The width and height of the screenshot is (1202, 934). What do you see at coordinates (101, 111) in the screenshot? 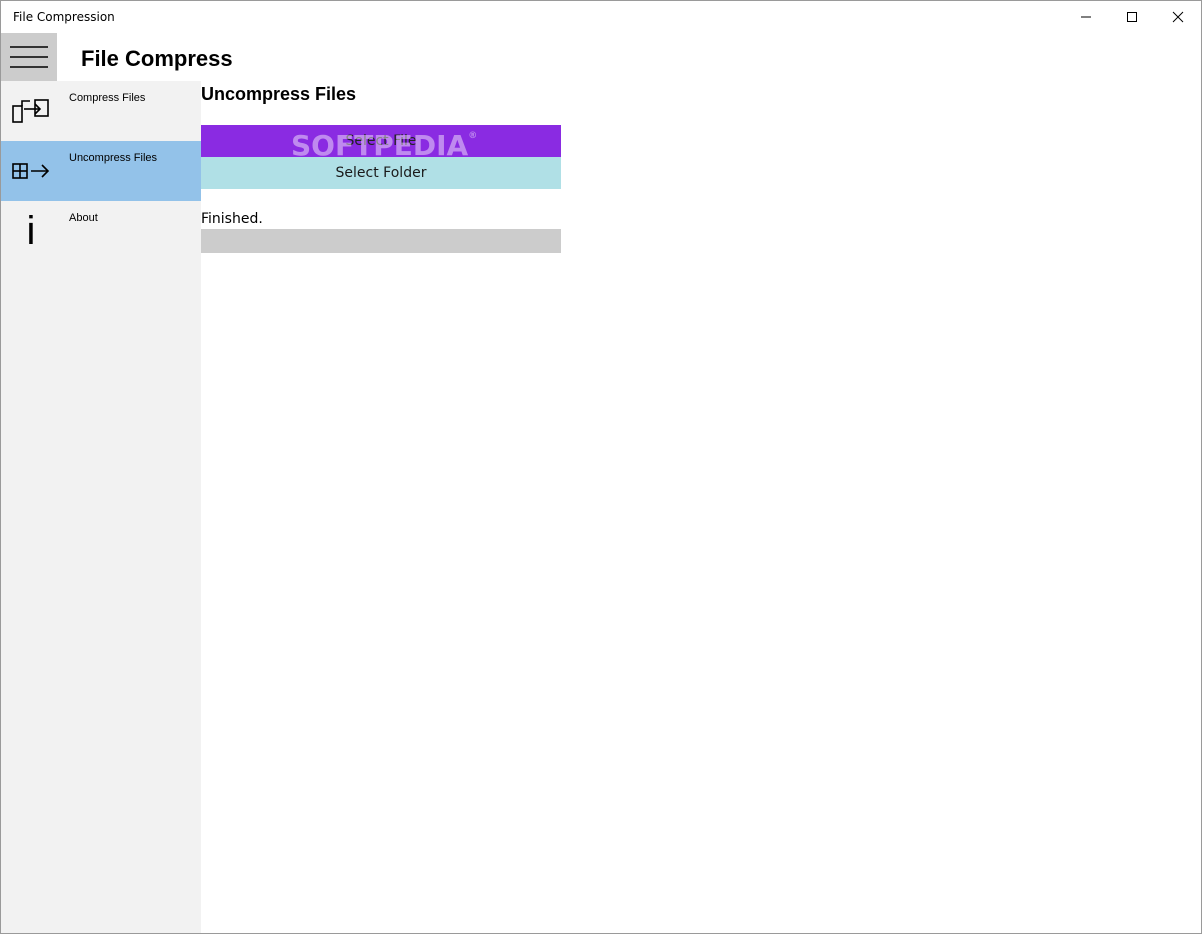
I see `sidebar-item-compress-files: Compress Files` at bounding box center [101, 111].